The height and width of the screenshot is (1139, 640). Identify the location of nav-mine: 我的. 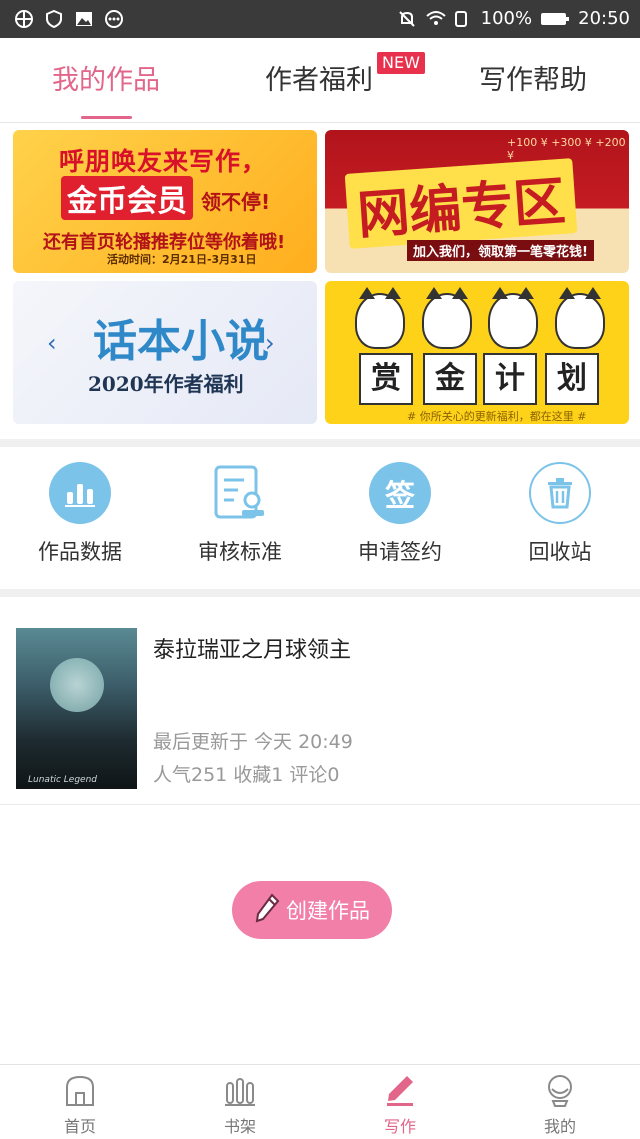
(560, 1105).